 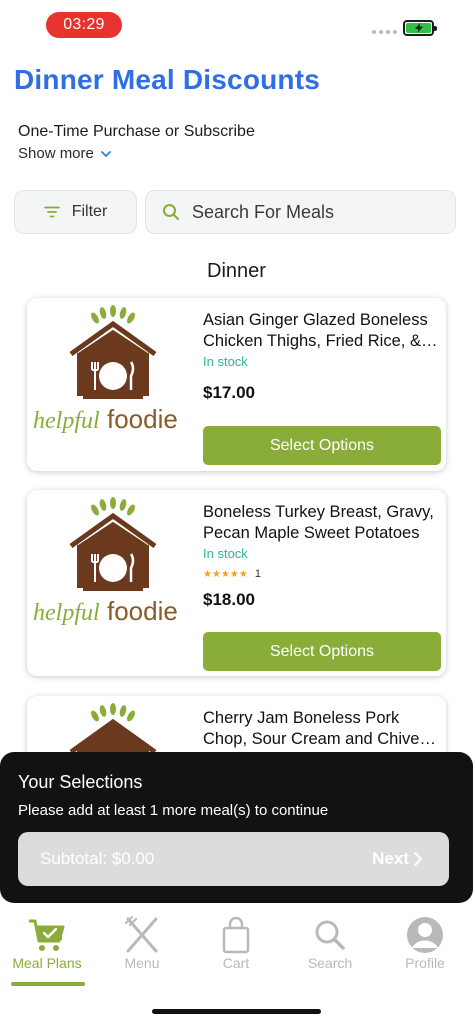 I want to click on nav-item-profile: Profile, so click(x=425, y=943).